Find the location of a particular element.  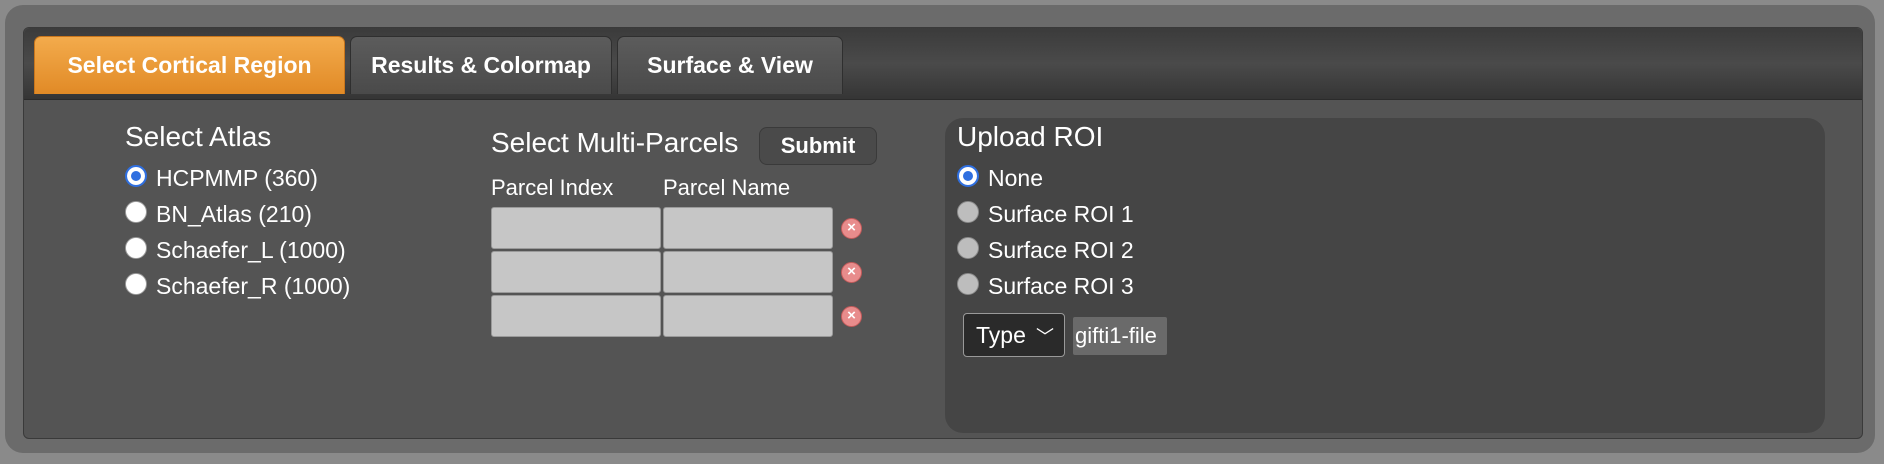

tab-select-cortical-region: Select Cortical Region is located at coordinates (189, 65).